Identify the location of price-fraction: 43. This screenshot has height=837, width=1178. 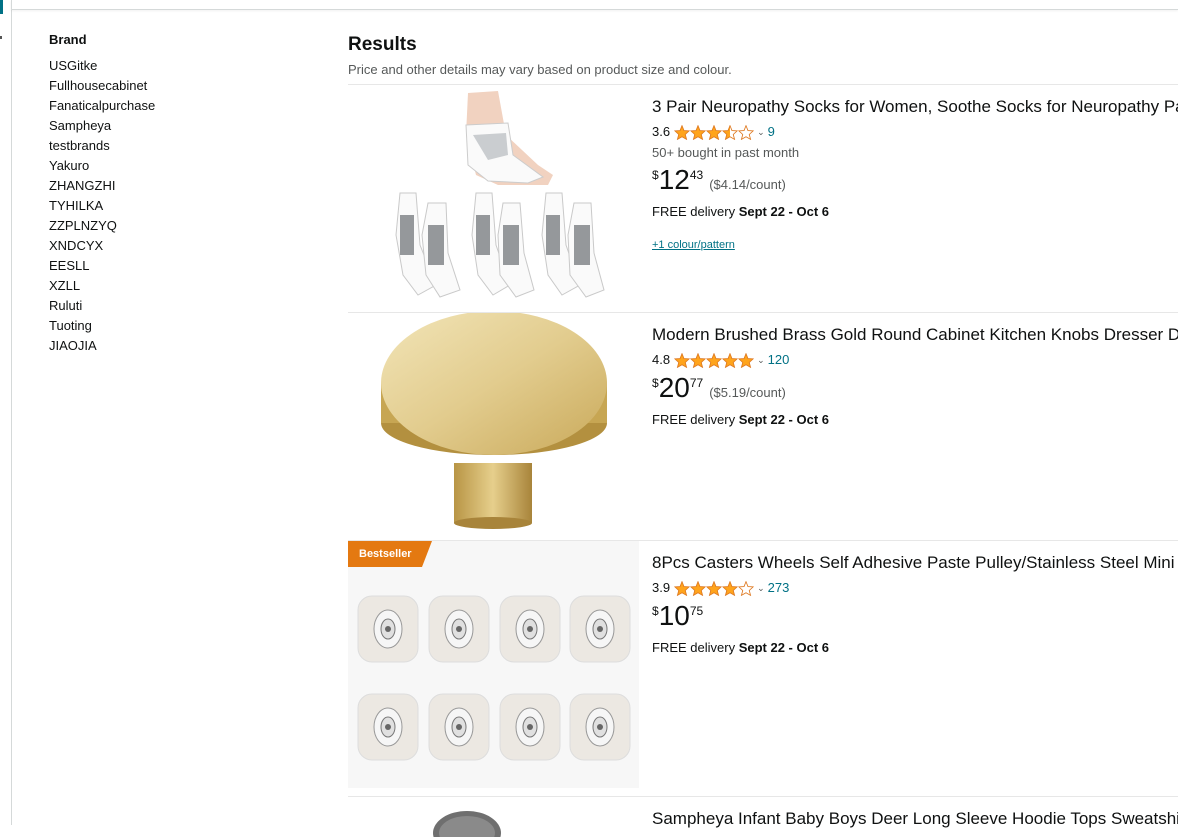
(696, 175).